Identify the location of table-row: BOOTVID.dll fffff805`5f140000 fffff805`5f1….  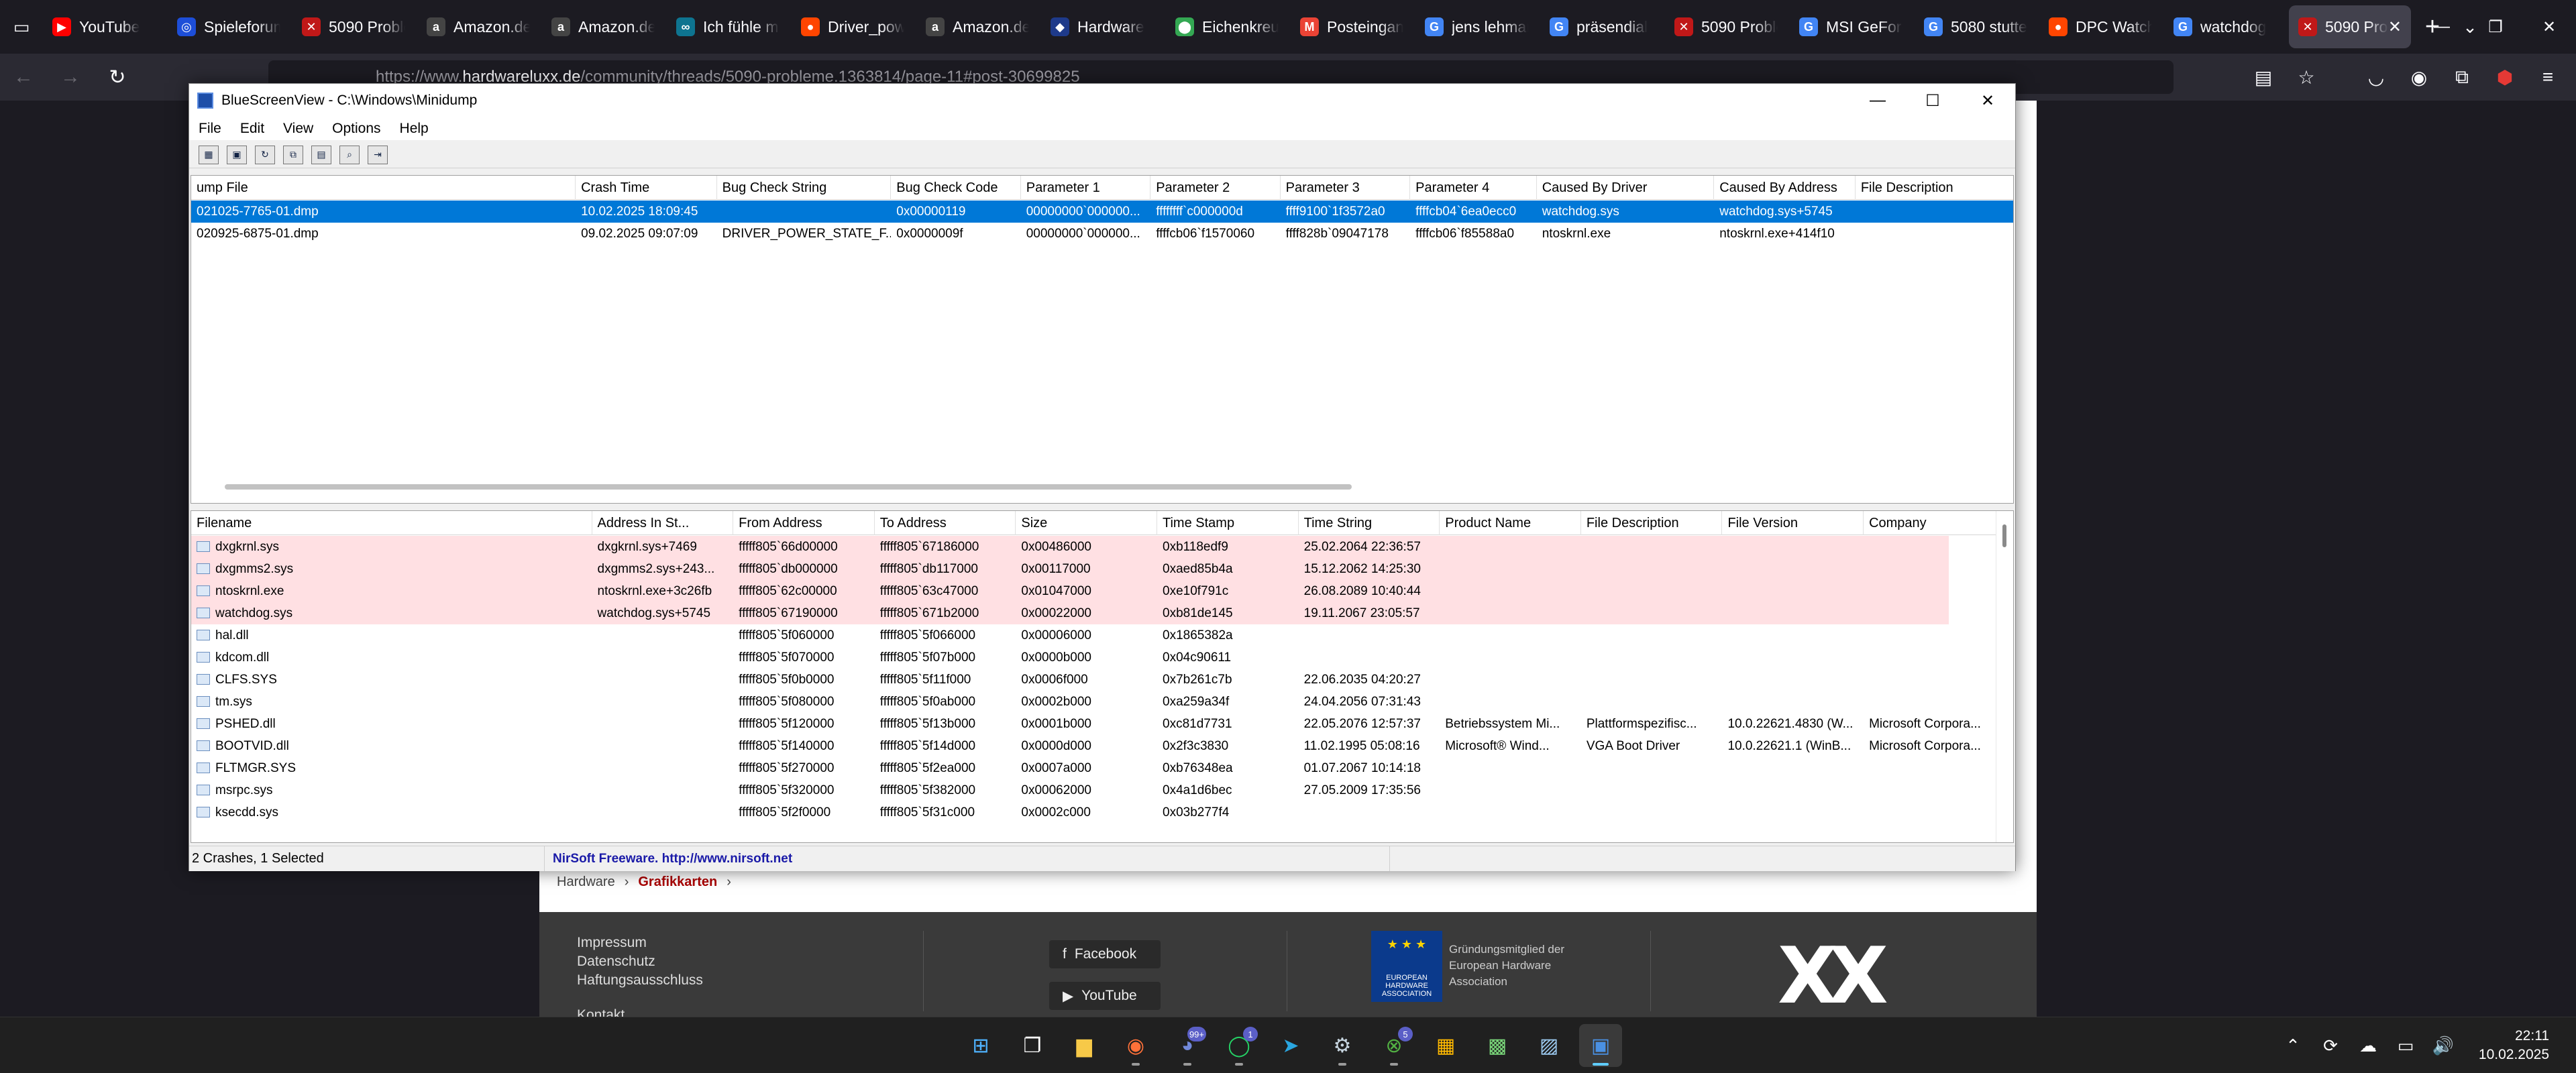
(1102, 746).